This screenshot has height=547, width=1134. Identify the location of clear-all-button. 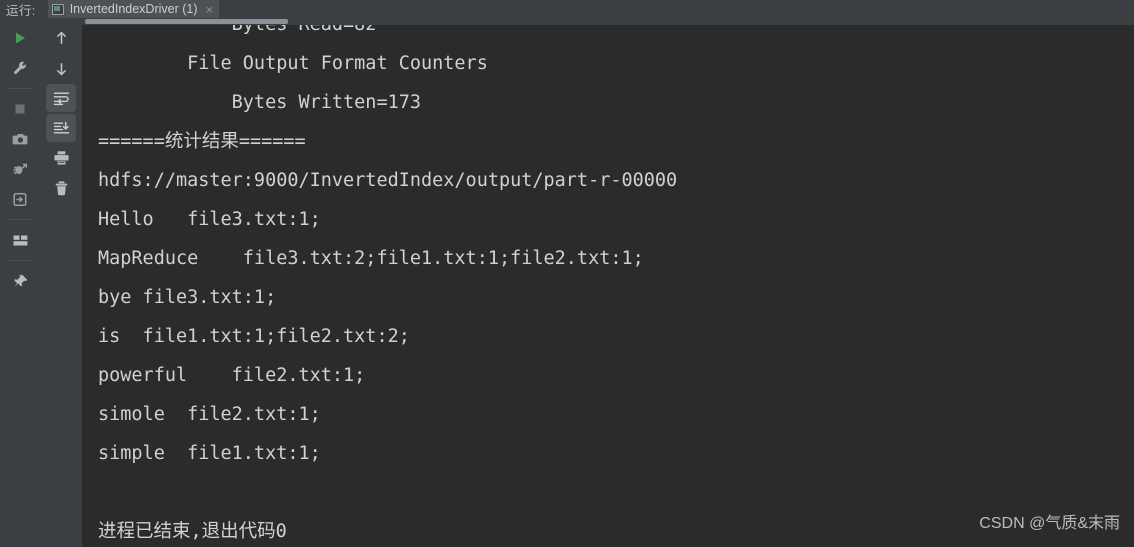
(61, 188).